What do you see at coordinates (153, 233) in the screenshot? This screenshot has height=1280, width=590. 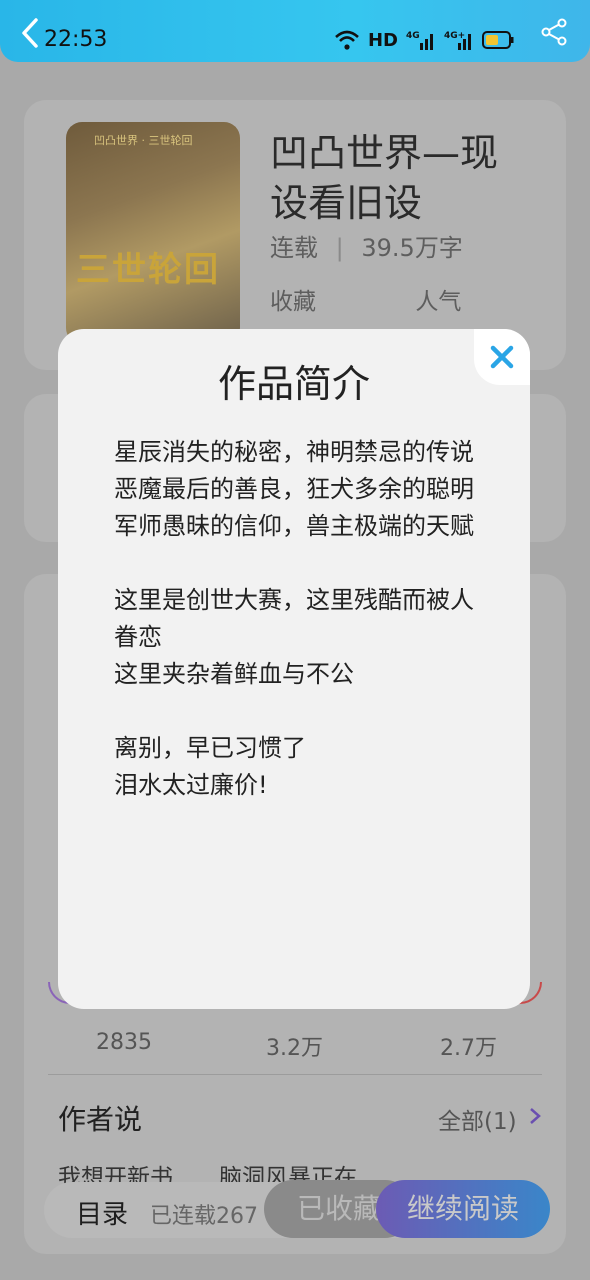 I see `book-cover: 凹凸世界 · 三世轮回 三世轮回` at bounding box center [153, 233].